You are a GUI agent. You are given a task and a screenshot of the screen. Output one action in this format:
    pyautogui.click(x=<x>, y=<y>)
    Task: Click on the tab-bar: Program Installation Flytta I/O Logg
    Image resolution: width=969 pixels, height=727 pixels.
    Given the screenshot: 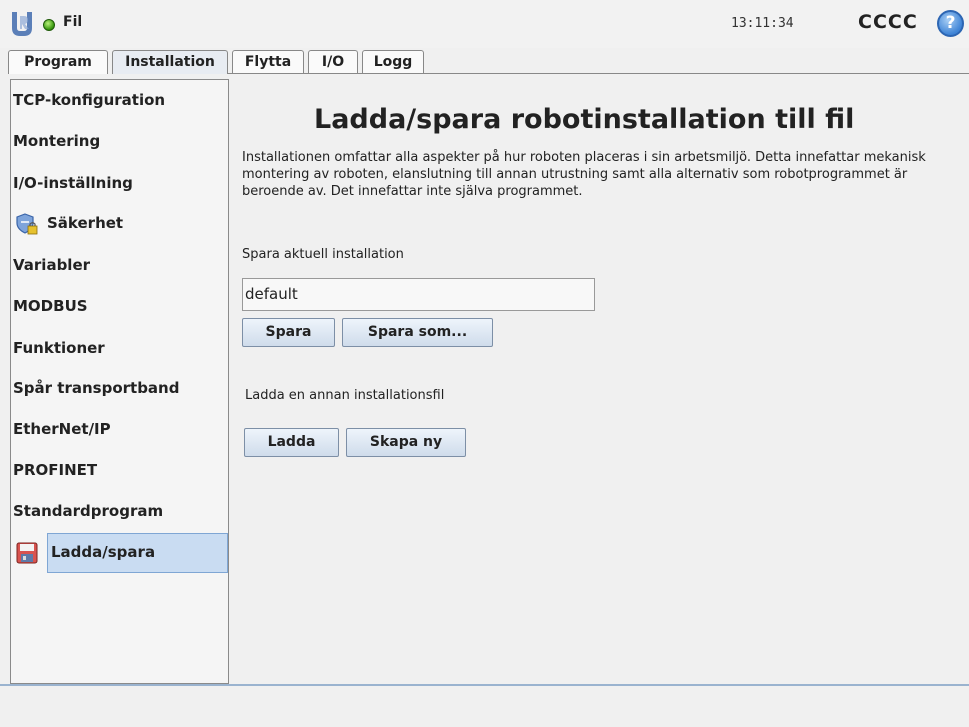 What is the action you would take?
    pyautogui.click(x=484, y=62)
    